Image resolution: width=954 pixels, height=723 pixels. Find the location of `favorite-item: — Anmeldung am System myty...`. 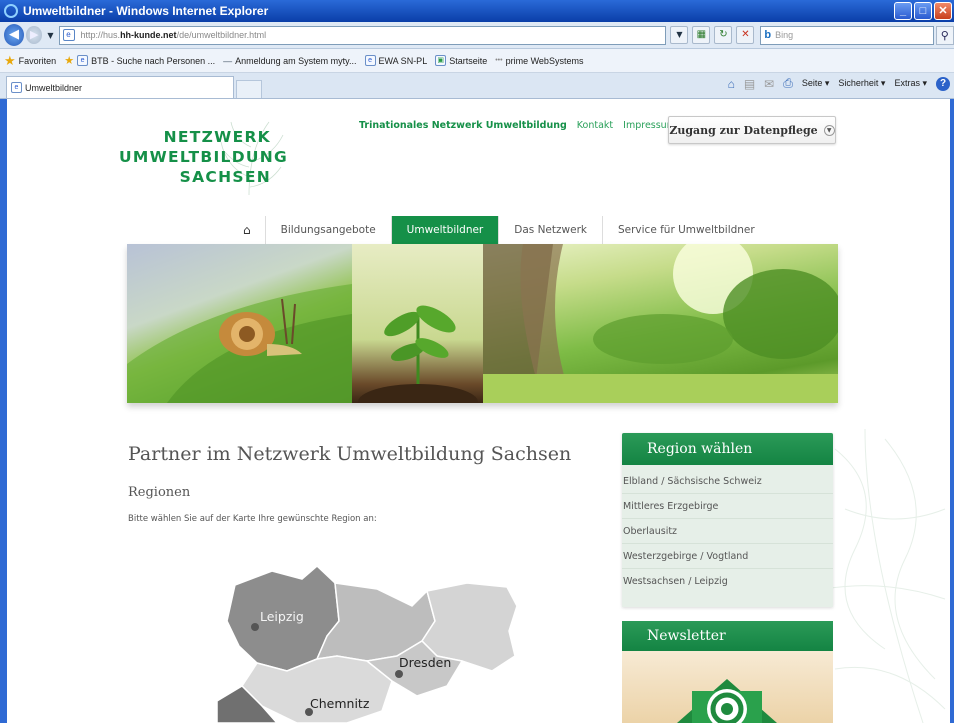

favorite-item: — Anmeldung am System myty... is located at coordinates (289, 61).